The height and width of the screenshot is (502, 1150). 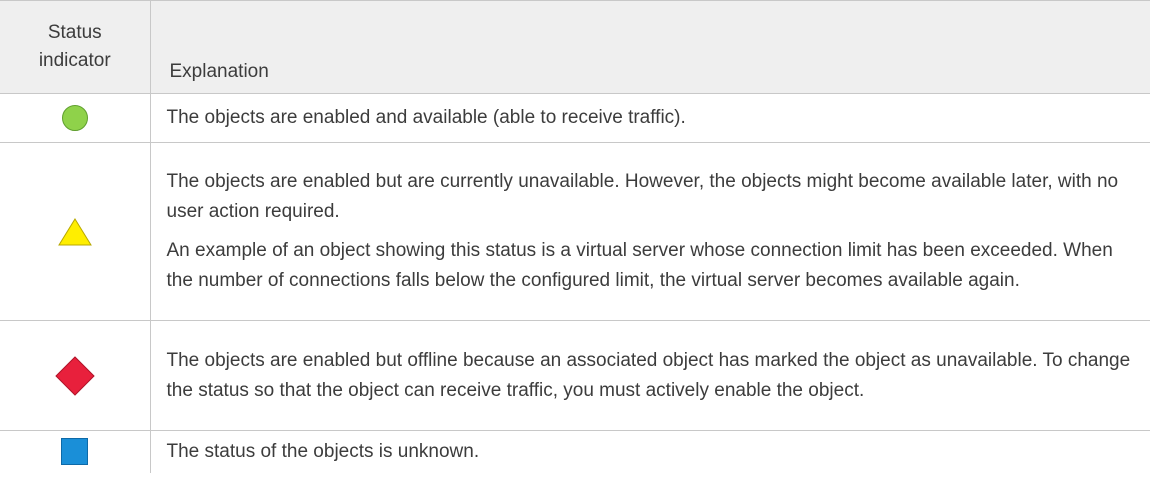 I want to click on header-status-indicator: Status indicator, so click(x=75, y=47).